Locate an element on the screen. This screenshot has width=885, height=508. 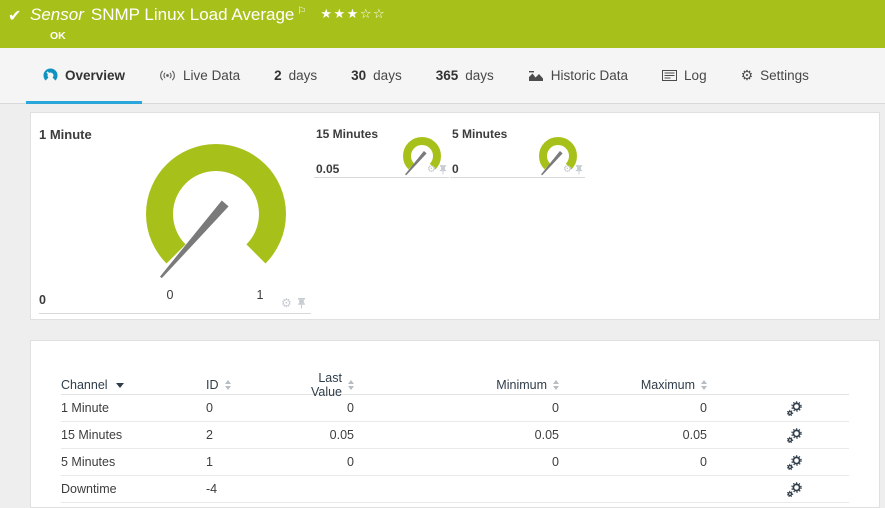
cell-id: -4 is located at coordinates (212, 489).